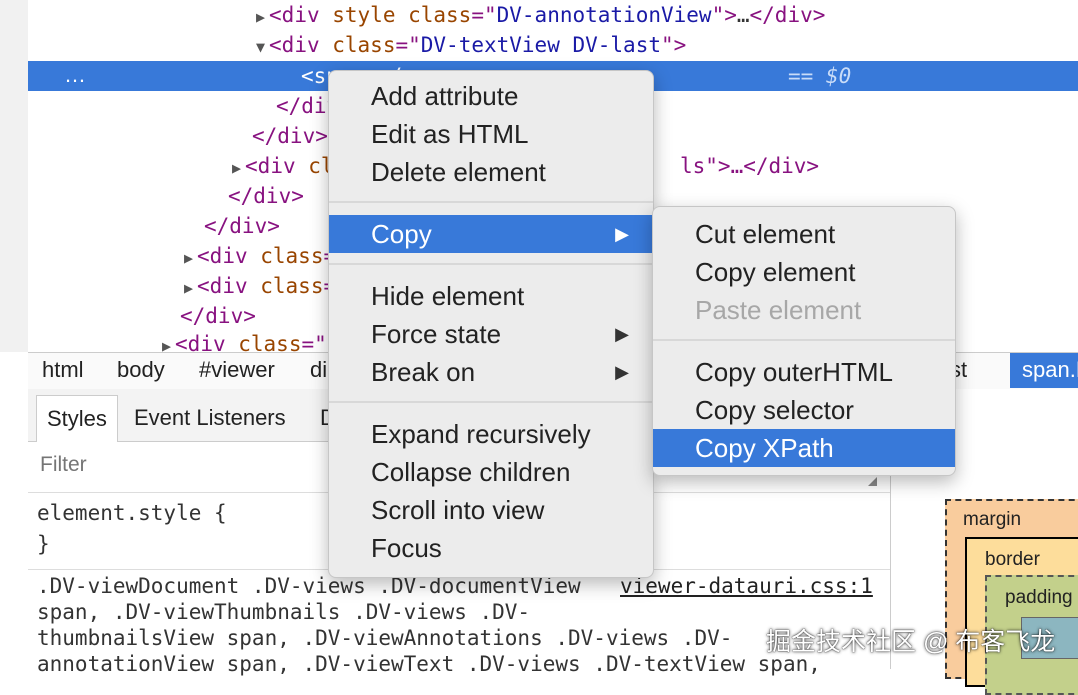 This screenshot has height=695, width=1078. I want to click on node-text: ls">…</div>, so click(750, 166).